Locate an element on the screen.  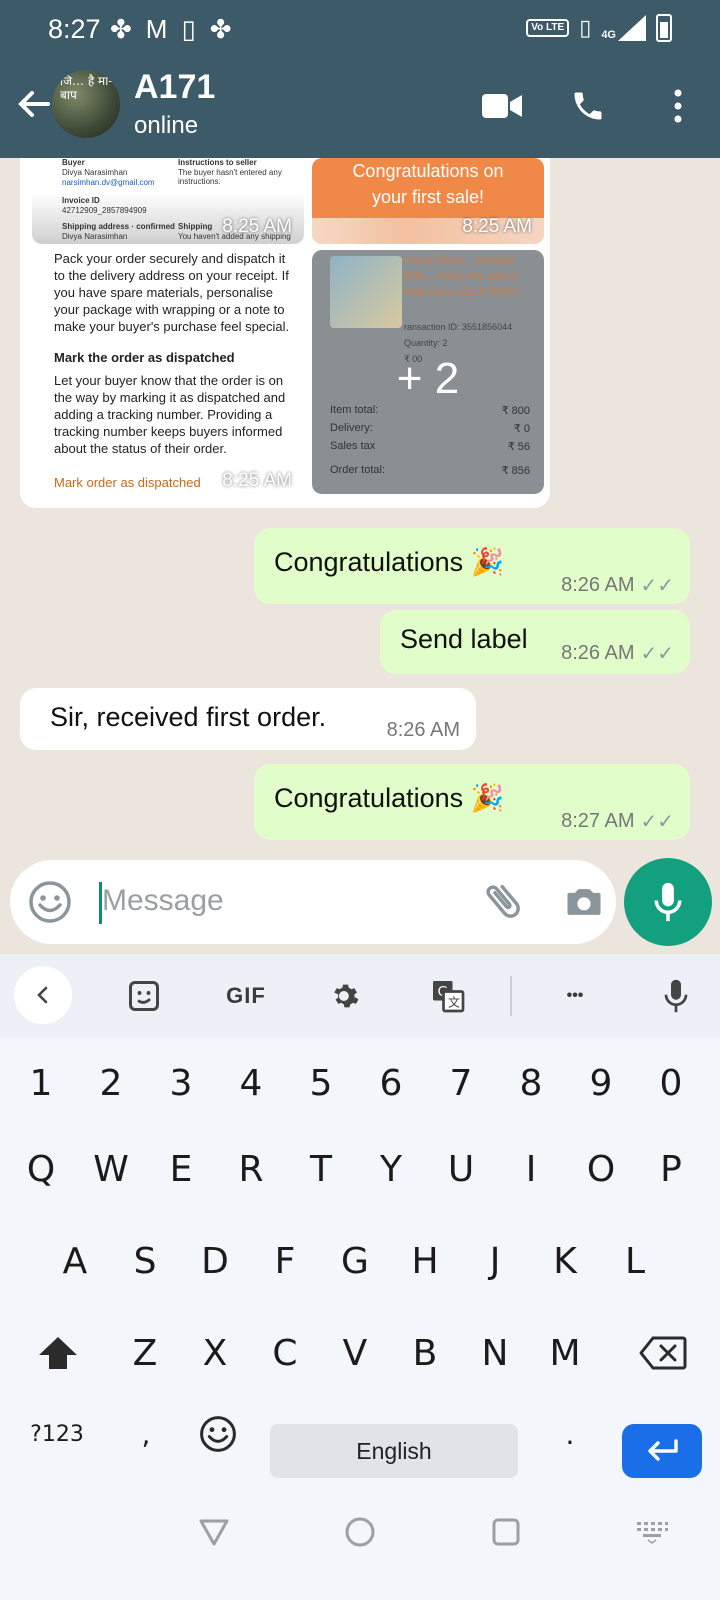
emoji-icon is located at coordinates (50, 902).